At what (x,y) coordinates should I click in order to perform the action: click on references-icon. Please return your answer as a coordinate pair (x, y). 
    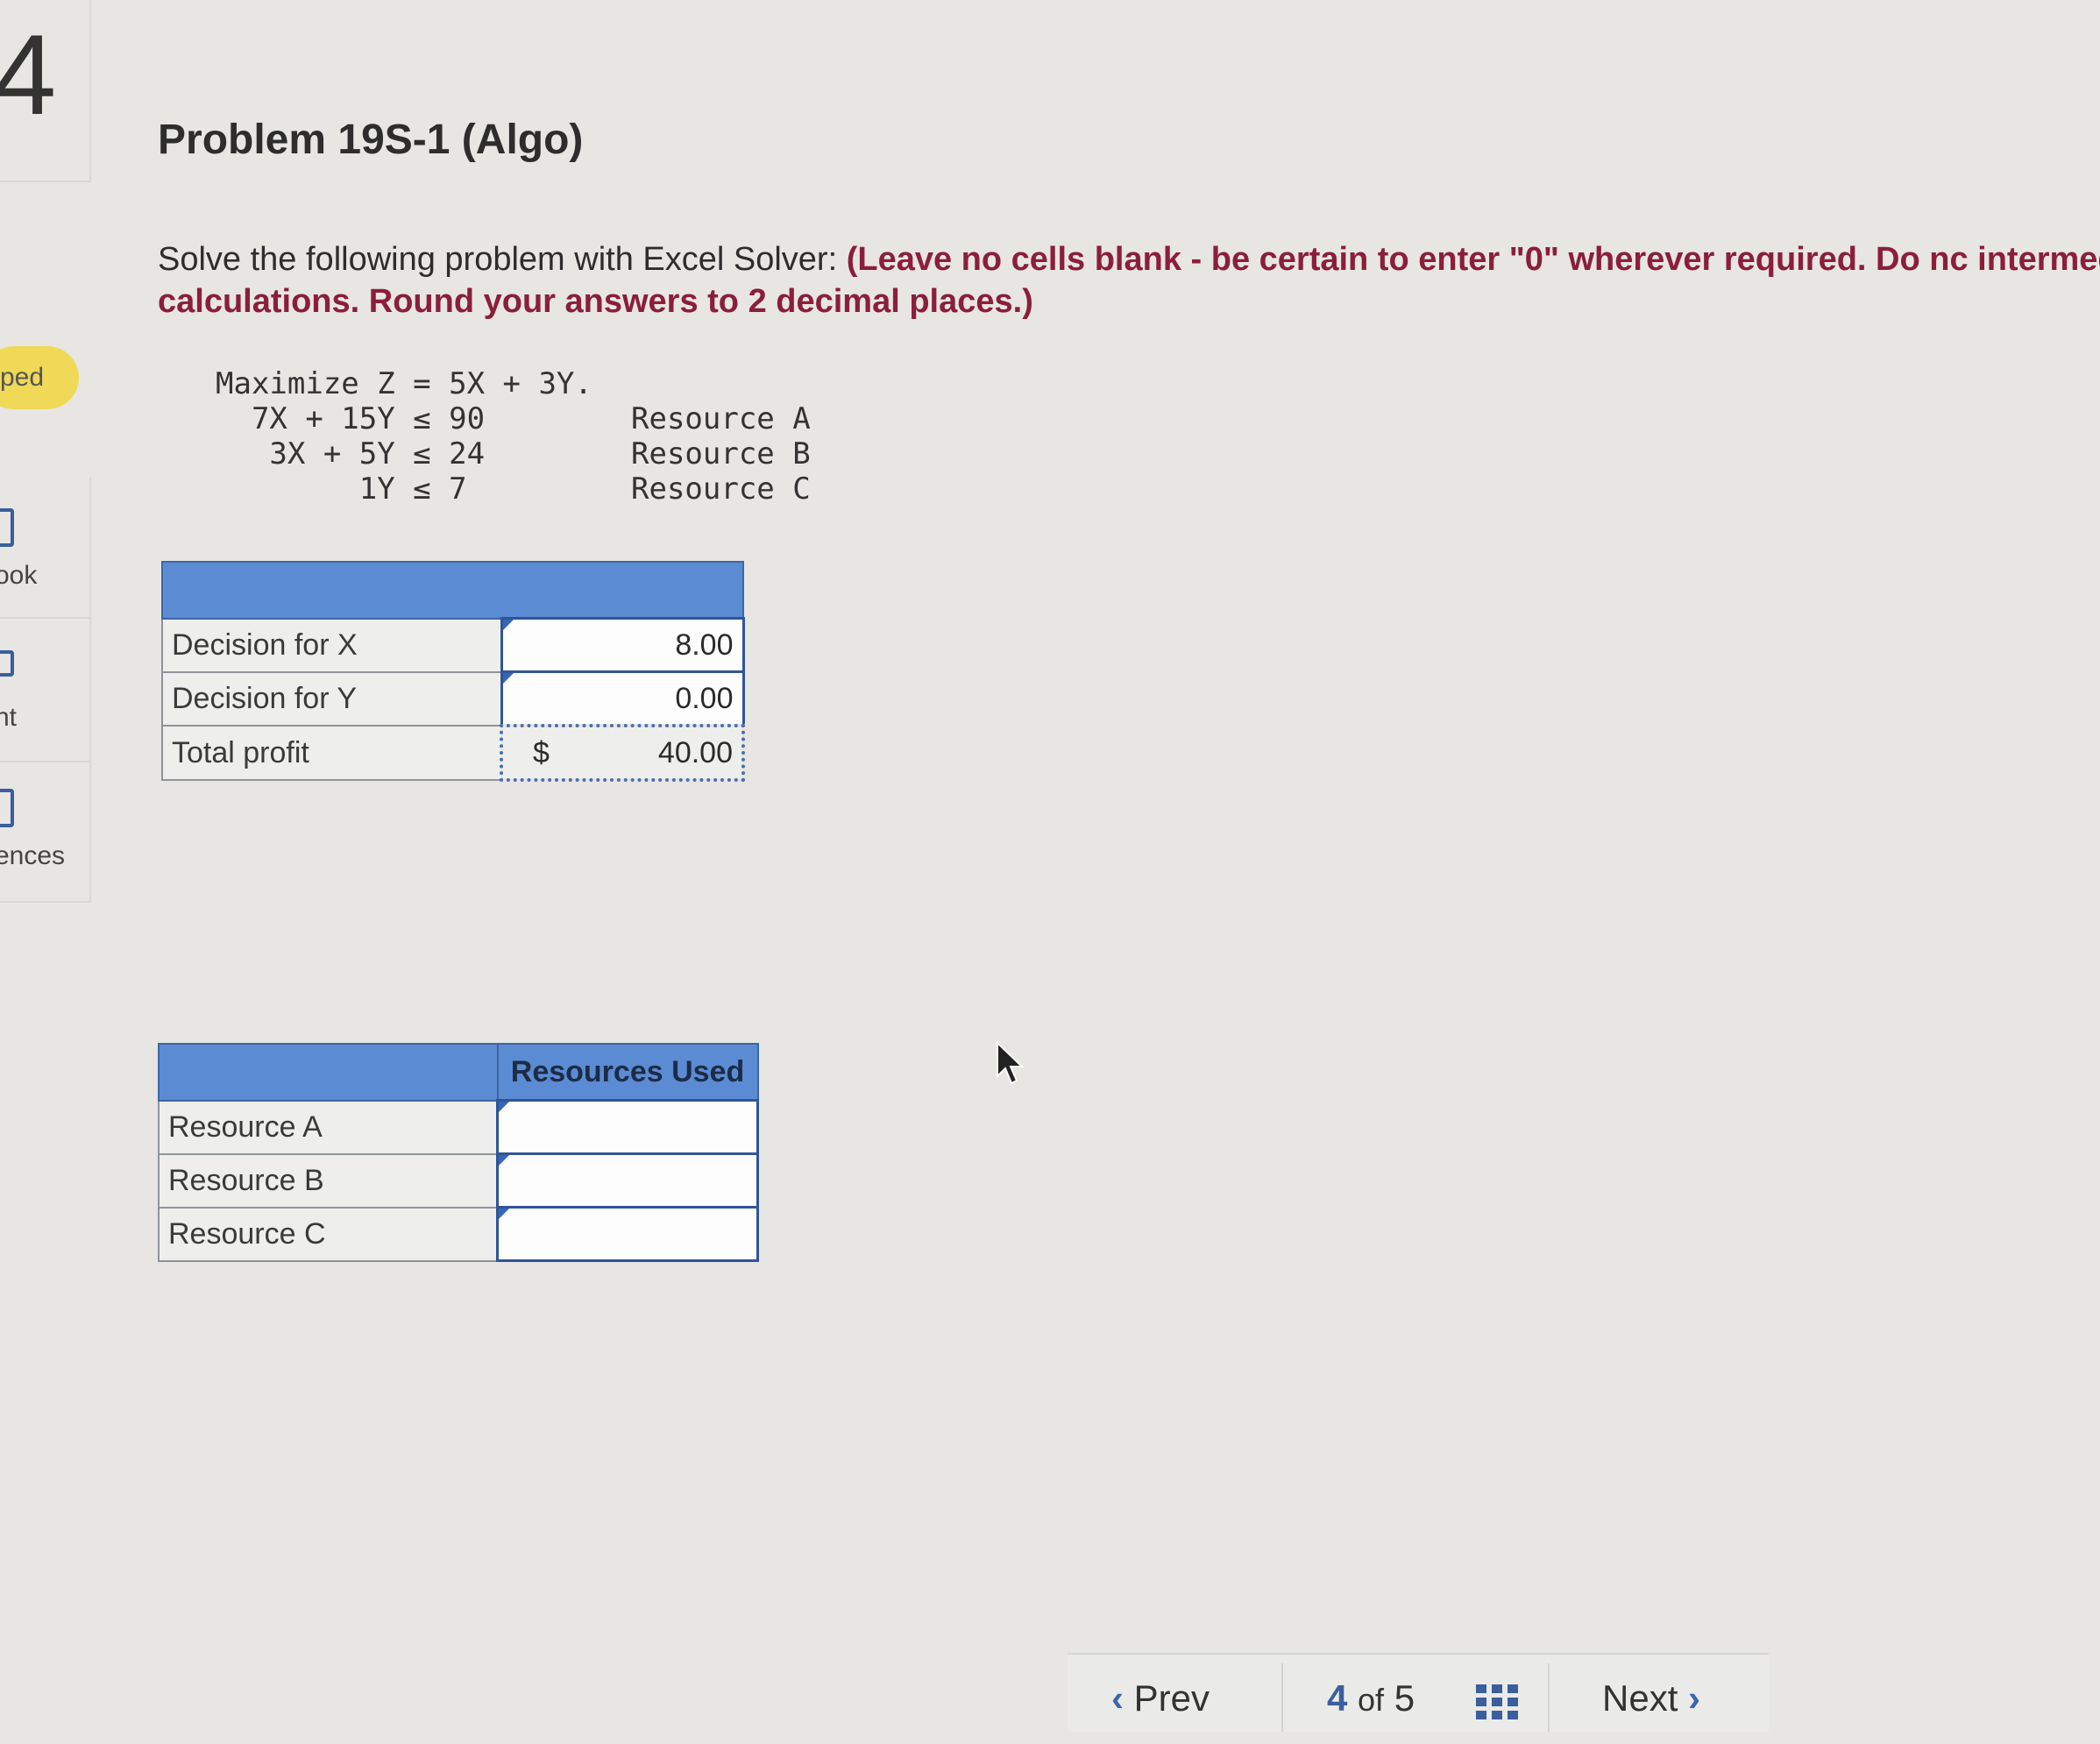
    Looking at the image, I should click on (7, 808).